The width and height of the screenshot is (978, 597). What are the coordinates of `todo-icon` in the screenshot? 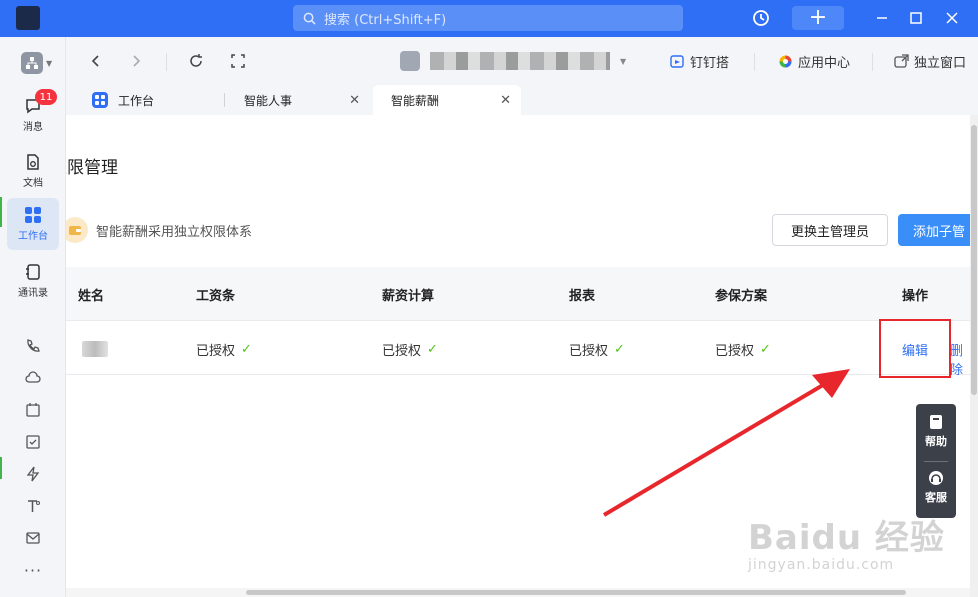 It's located at (33, 442).